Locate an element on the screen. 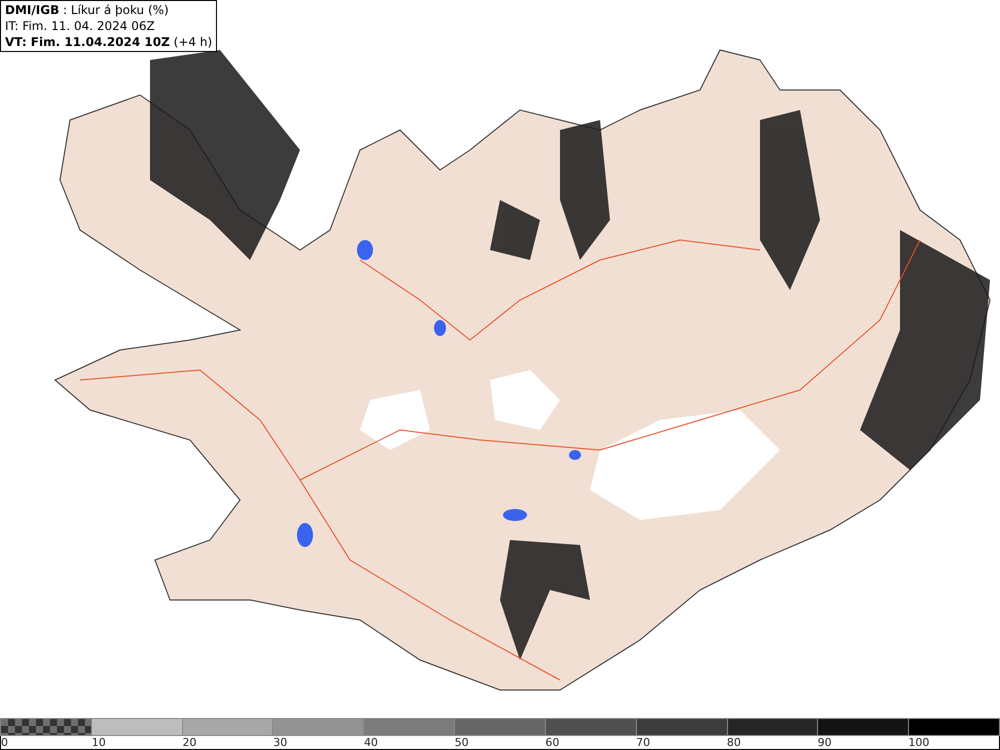  colorbar-label: 40 is located at coordinates (371, 742).